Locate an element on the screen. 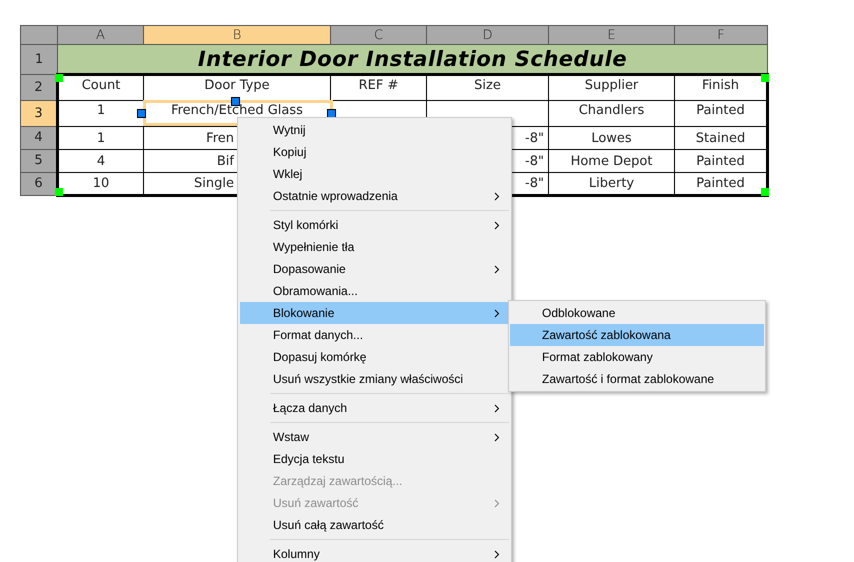 Image resolution: width=854 pixels, height=562 pixels. row-header: 6 is located at coordinates (39, 184).